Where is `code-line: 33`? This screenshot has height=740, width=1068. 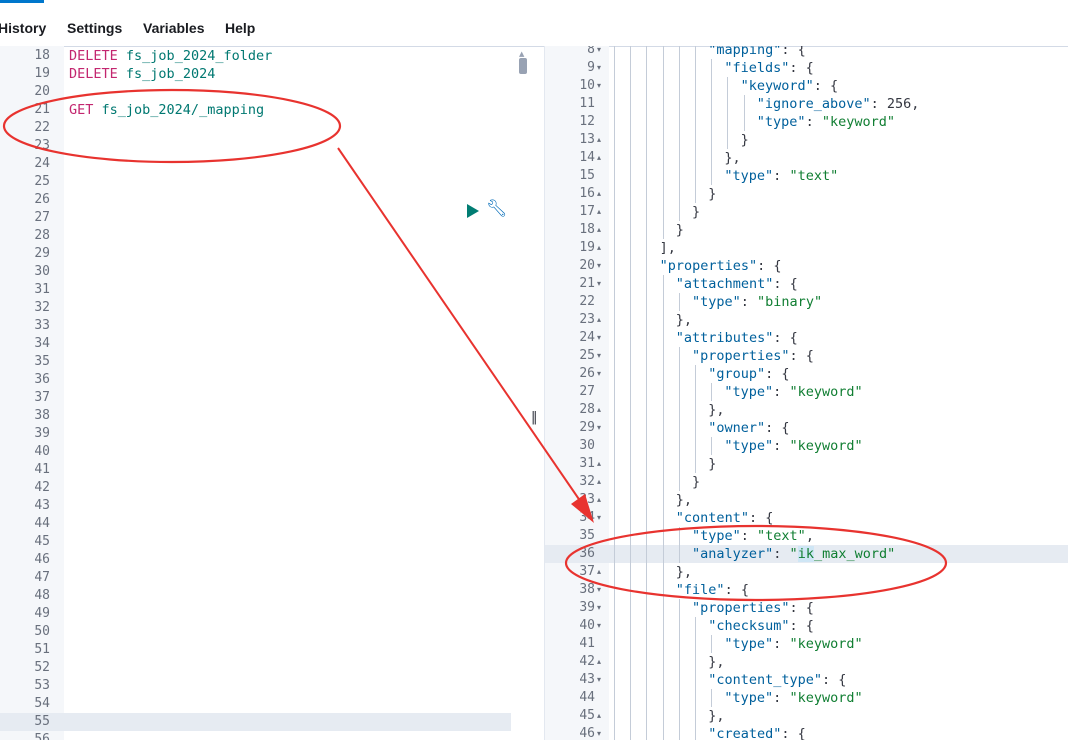
code-line: 33 is located at coordinates (265, 326).